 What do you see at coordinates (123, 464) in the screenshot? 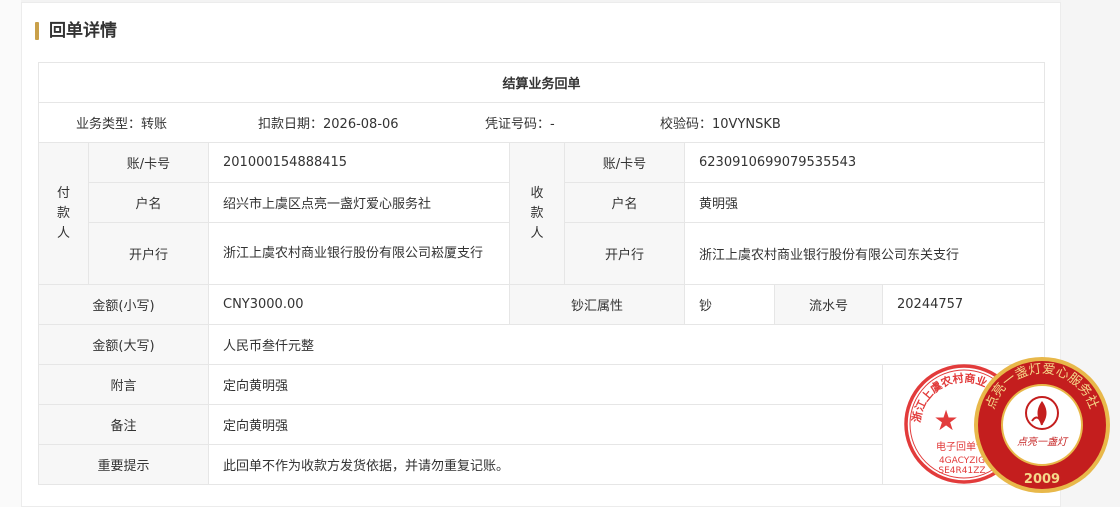
I see `notice-label: 重要提示` at bounding box center [123, 464].